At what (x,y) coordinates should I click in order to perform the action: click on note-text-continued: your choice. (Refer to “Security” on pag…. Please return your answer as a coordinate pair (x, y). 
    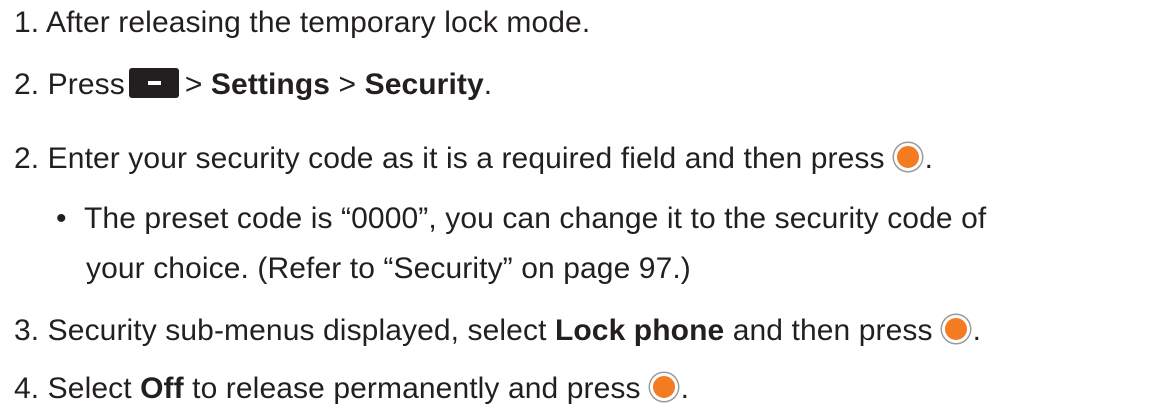
    Looking at the image, I should click on (388, 268).